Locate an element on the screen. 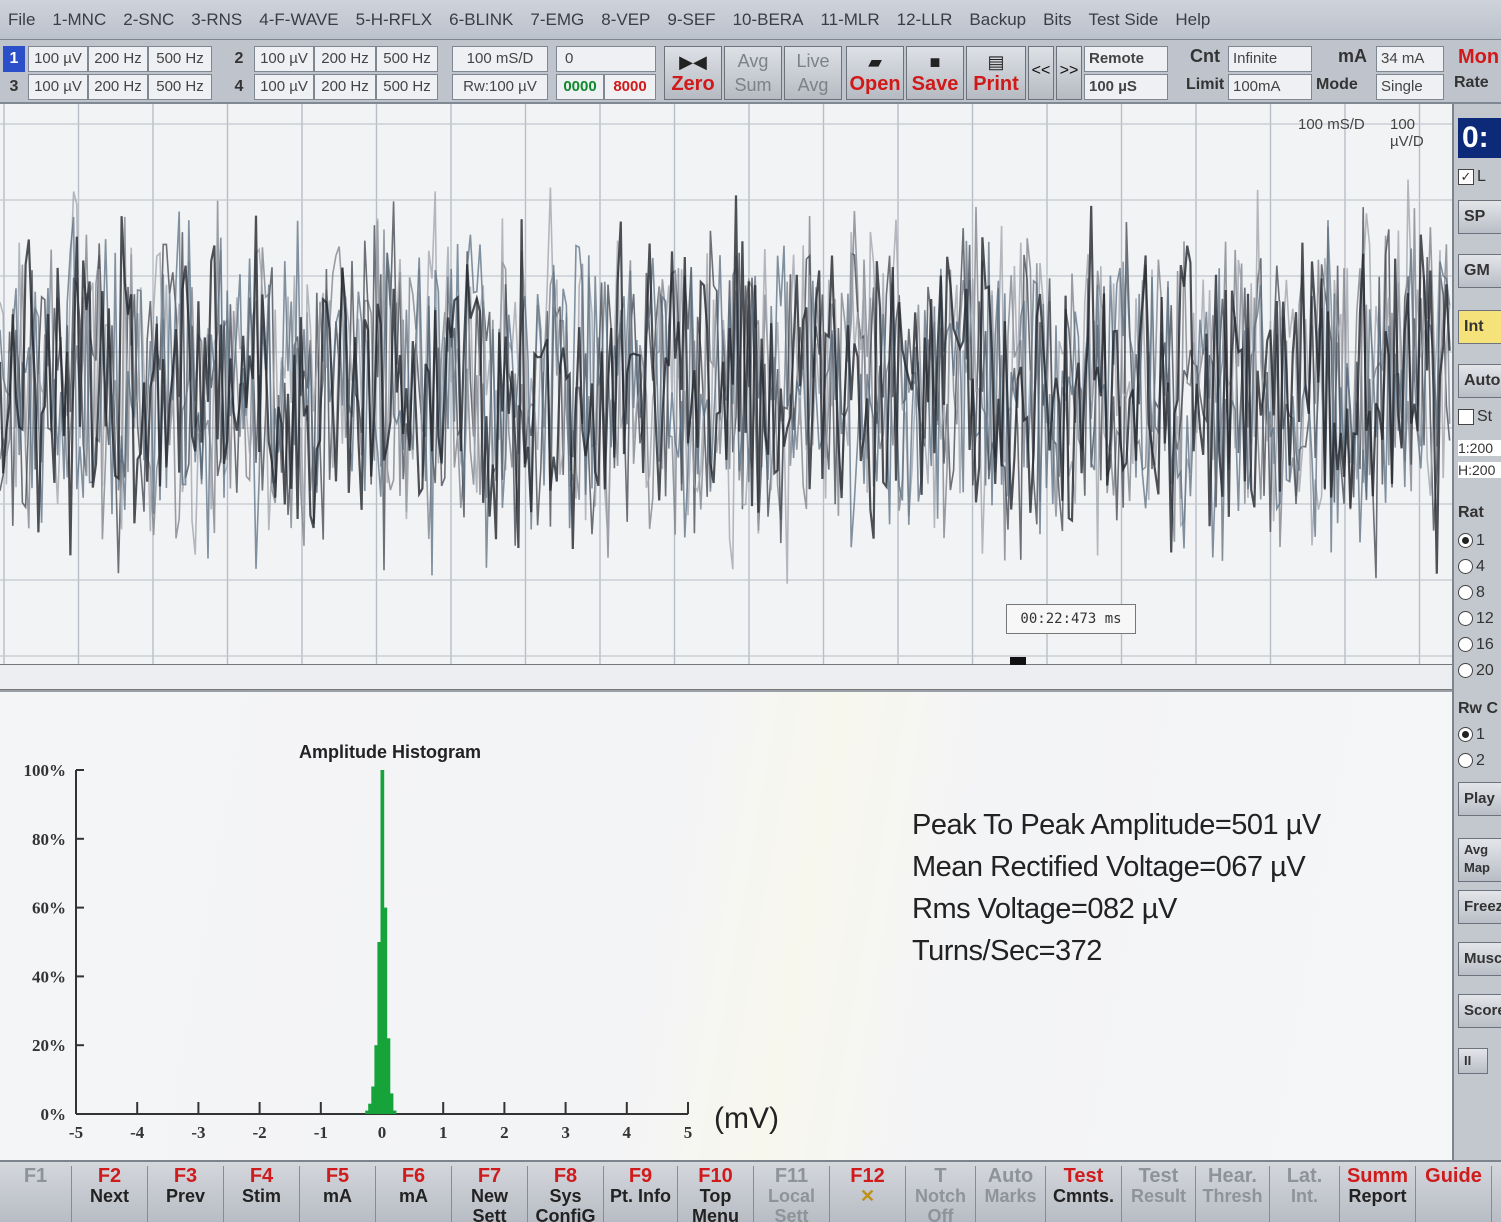 The height and width of the screenshot is (1222, 1501). int-button: Int is located at coordinates (1479, 327).